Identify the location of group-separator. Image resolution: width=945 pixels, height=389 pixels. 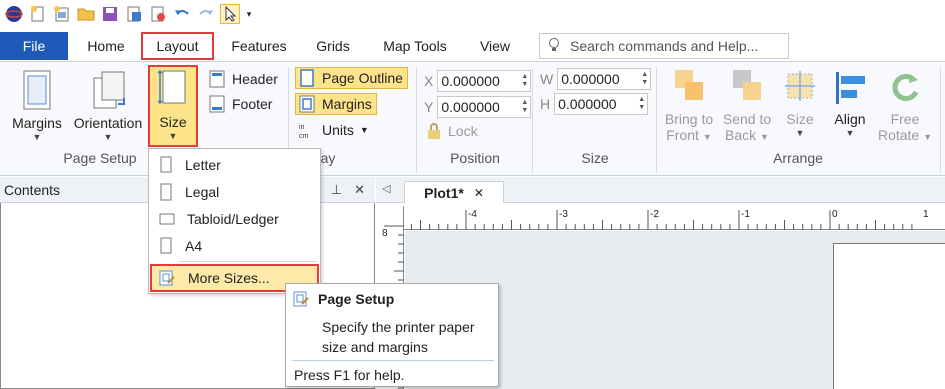
(416, 120).